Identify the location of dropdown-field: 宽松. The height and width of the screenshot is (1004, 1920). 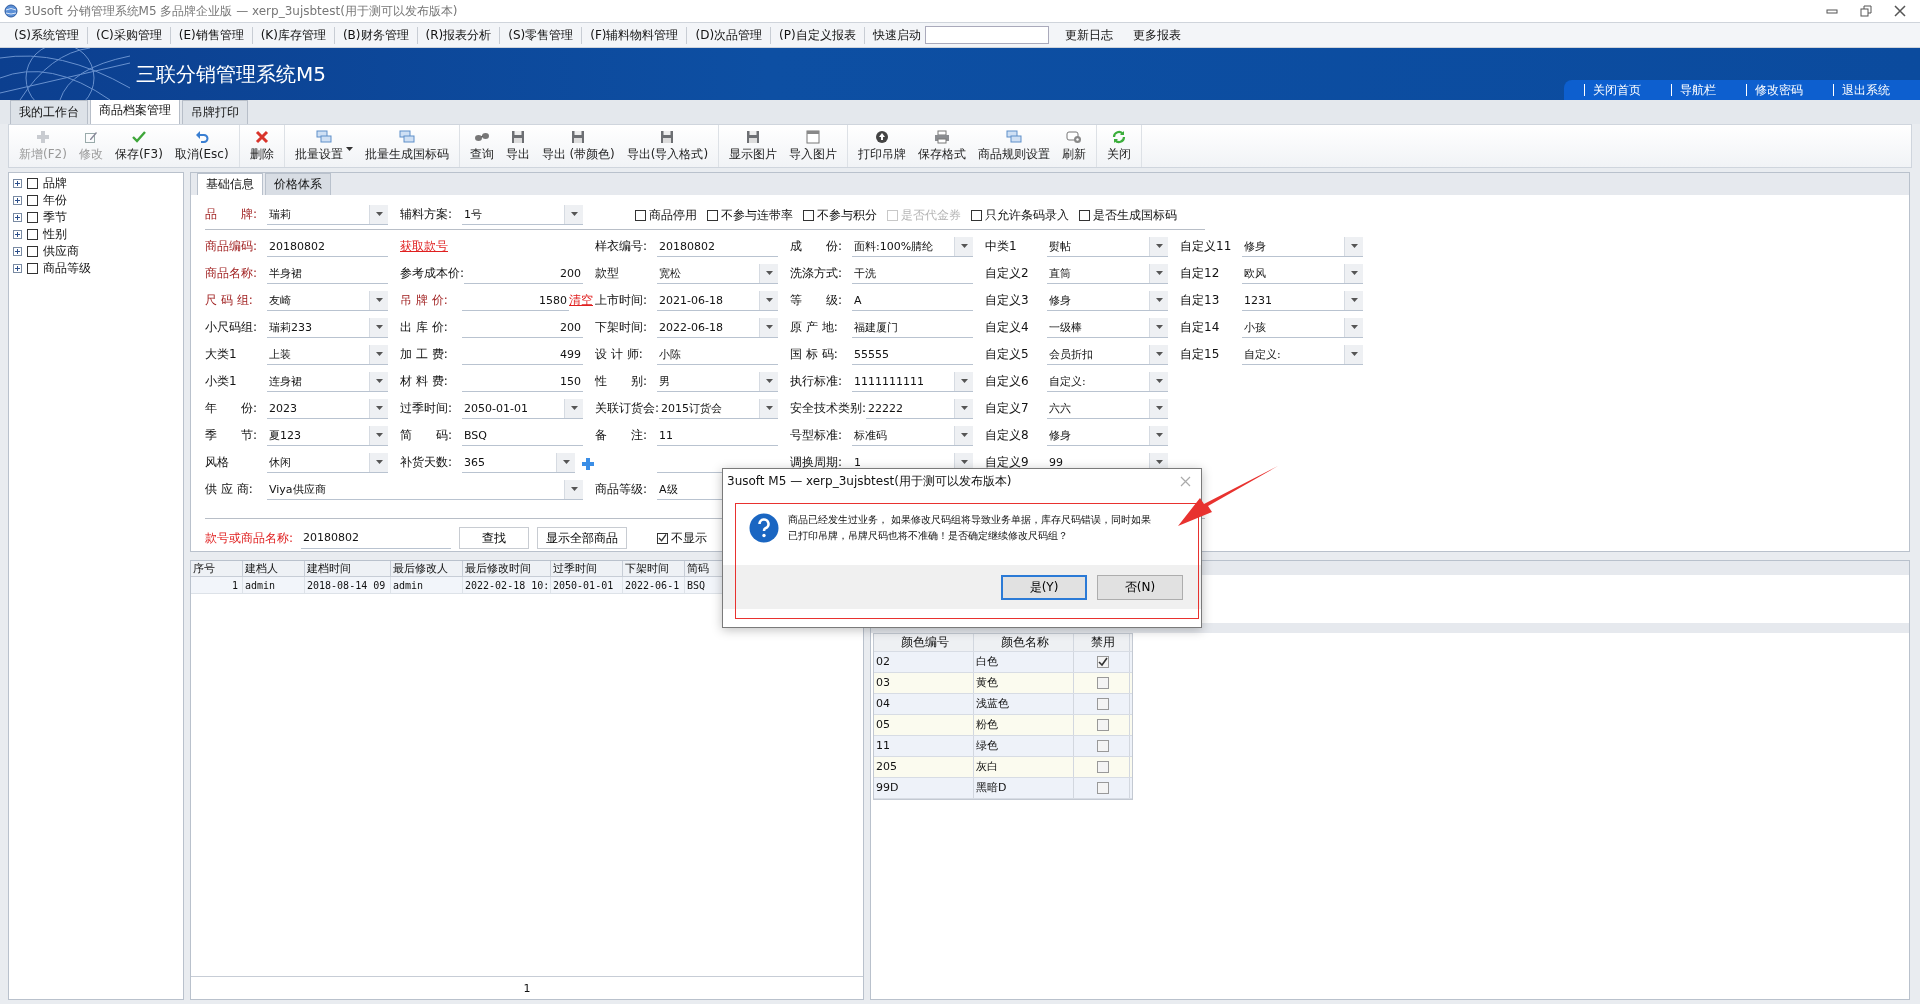
(717, 273).